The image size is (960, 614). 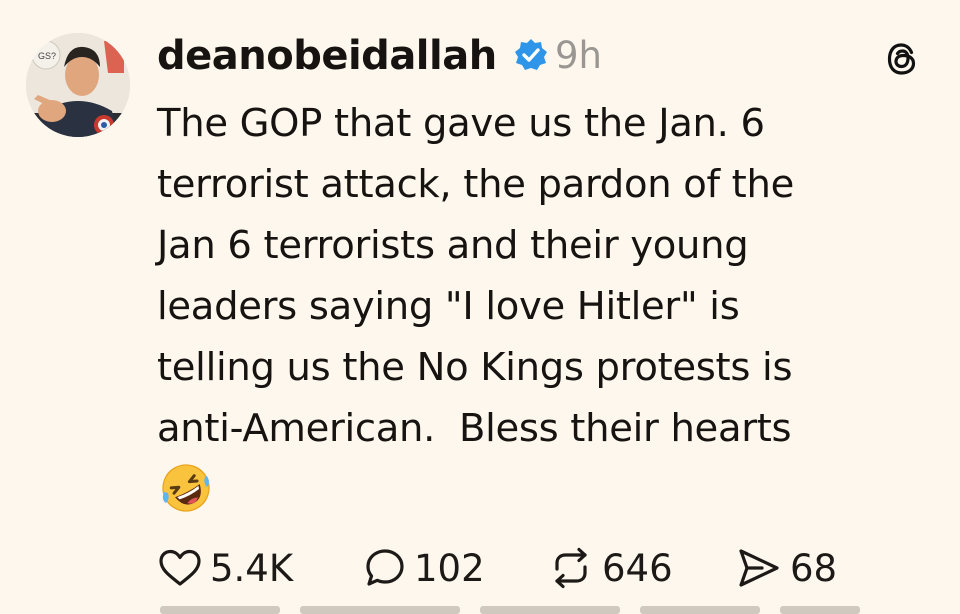 What do you see at coordinates (475, 184) in the screenshot?
I see `post-text-line: terrorist attack, the pardon of the` at bounding box center [475, 184].